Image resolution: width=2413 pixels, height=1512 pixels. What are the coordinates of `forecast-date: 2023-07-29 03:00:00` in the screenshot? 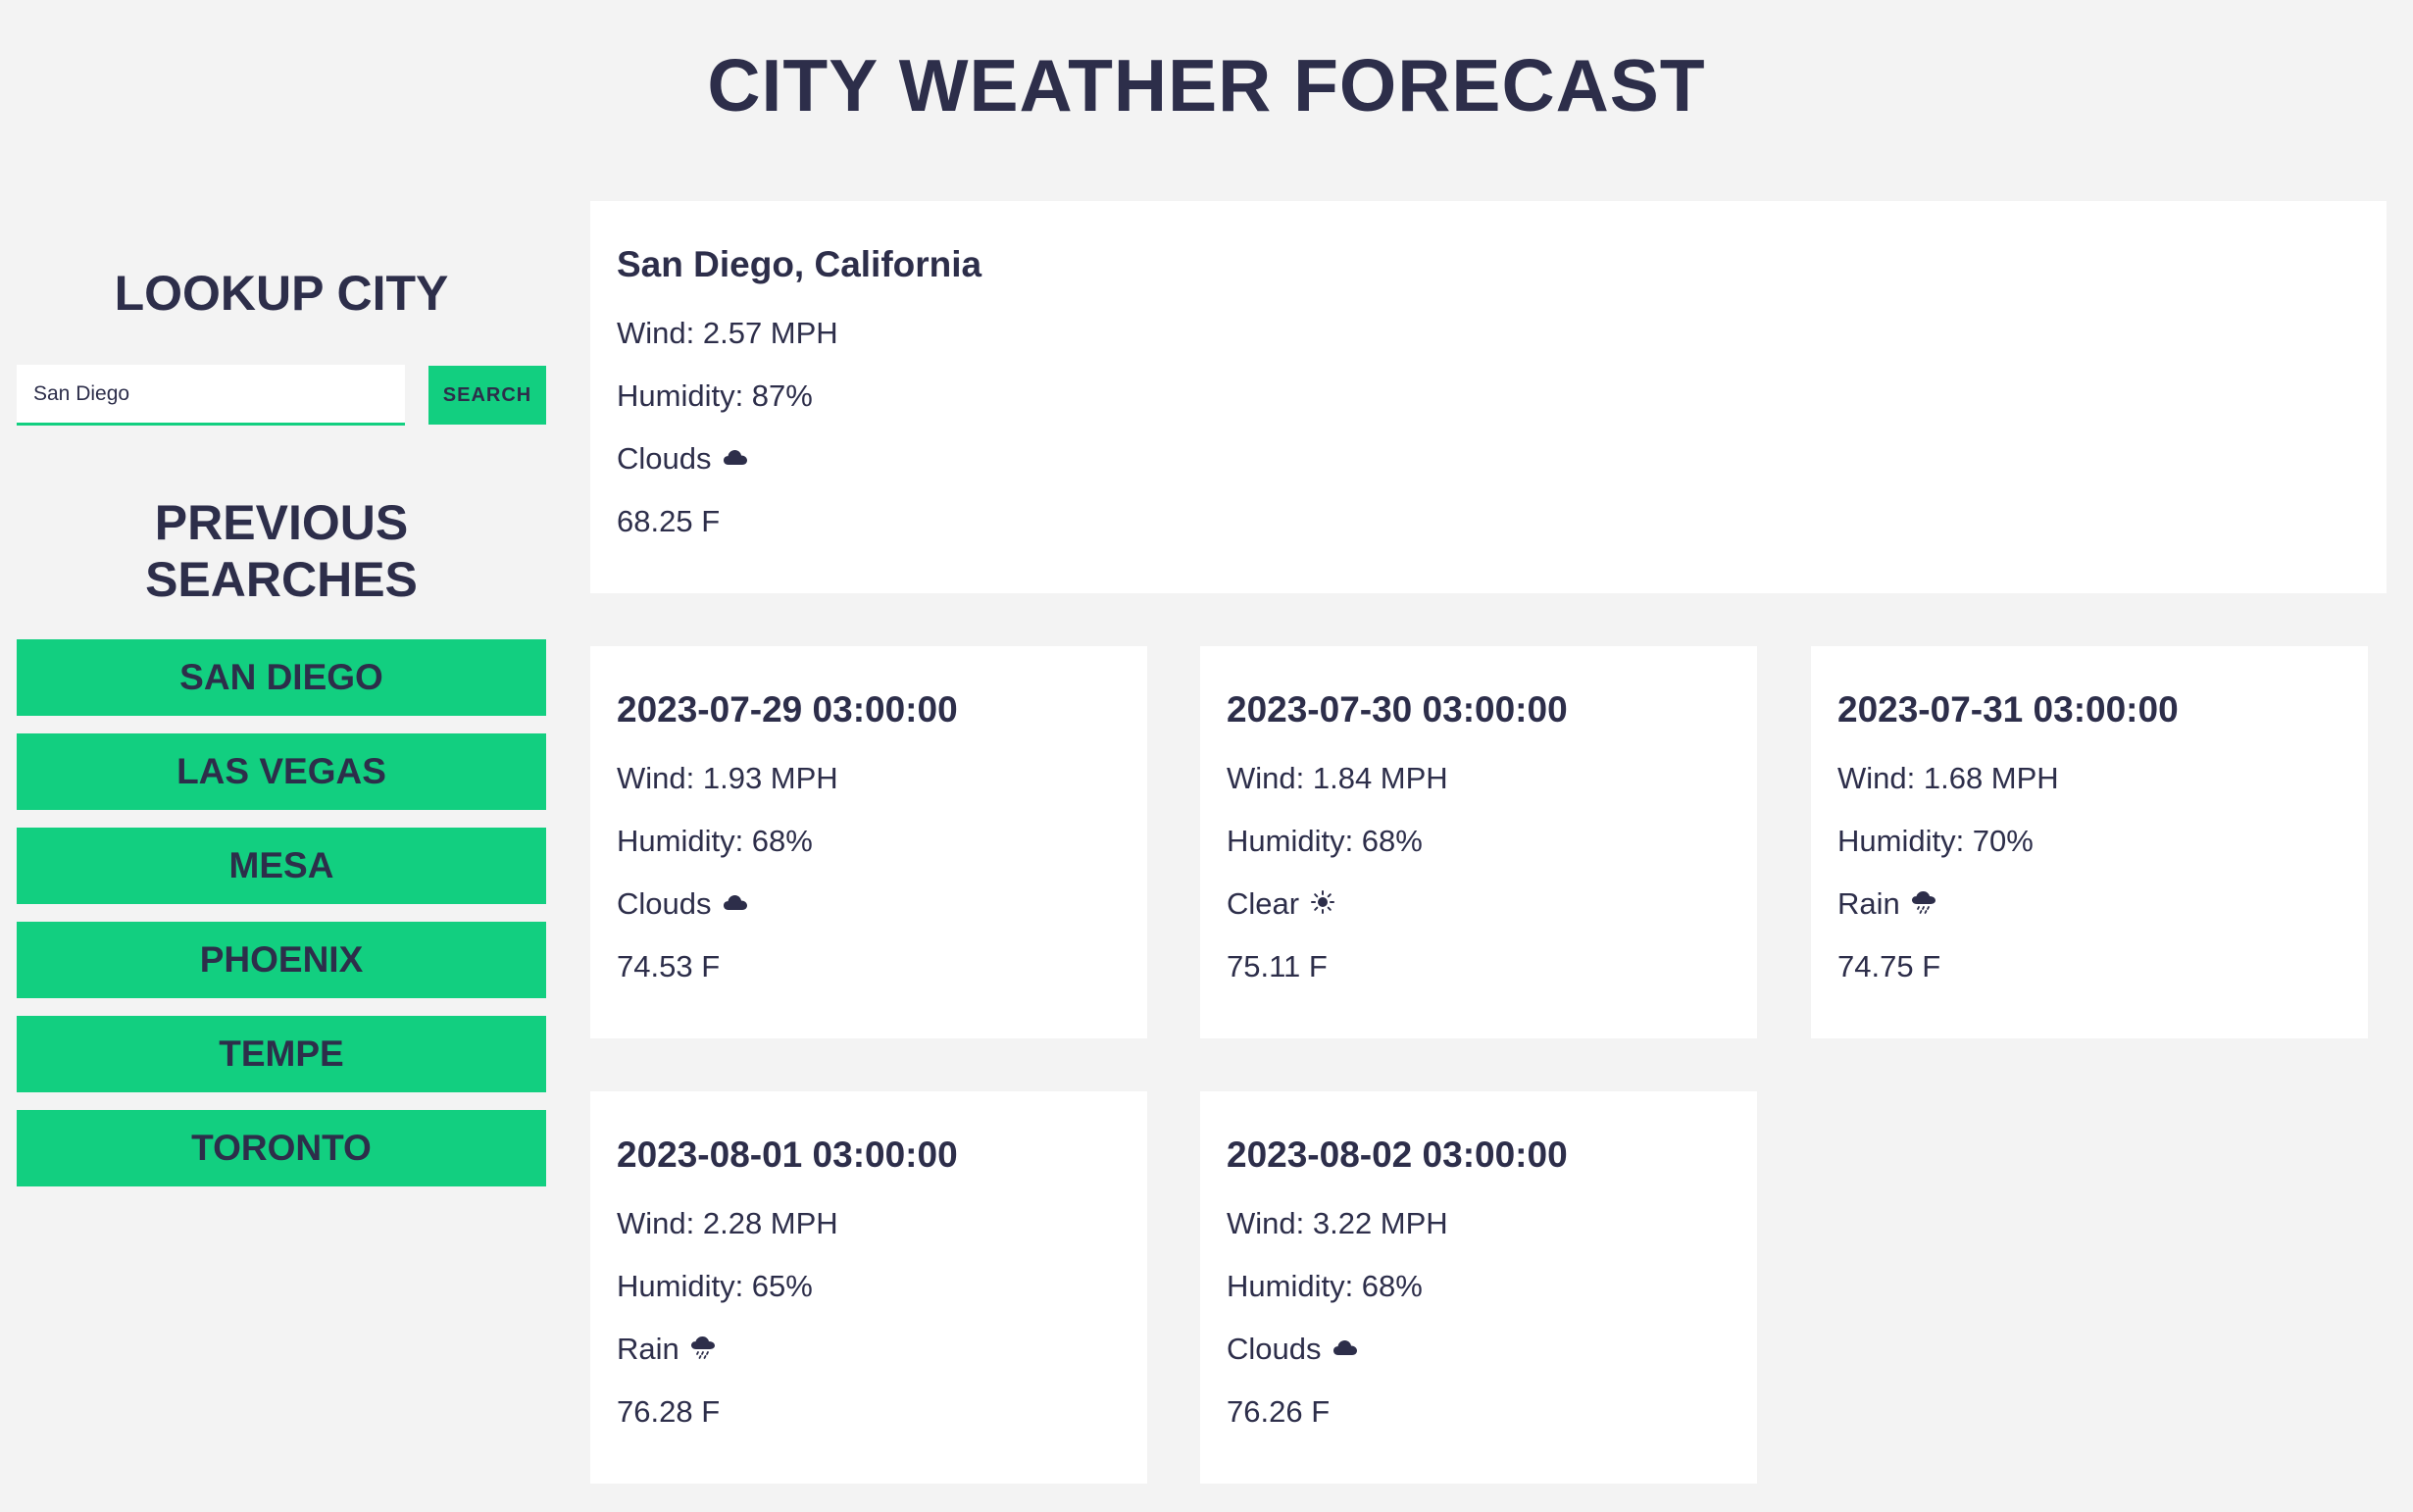 It's located at (787, 709).